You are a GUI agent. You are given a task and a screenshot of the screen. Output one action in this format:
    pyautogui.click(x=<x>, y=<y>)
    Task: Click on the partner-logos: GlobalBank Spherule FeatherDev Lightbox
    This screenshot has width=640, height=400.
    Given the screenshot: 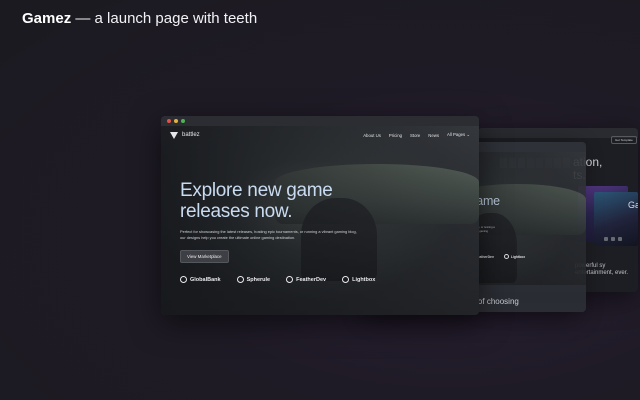 What is the action you would take?
    pyautogui.click(x=277, y=279)
    